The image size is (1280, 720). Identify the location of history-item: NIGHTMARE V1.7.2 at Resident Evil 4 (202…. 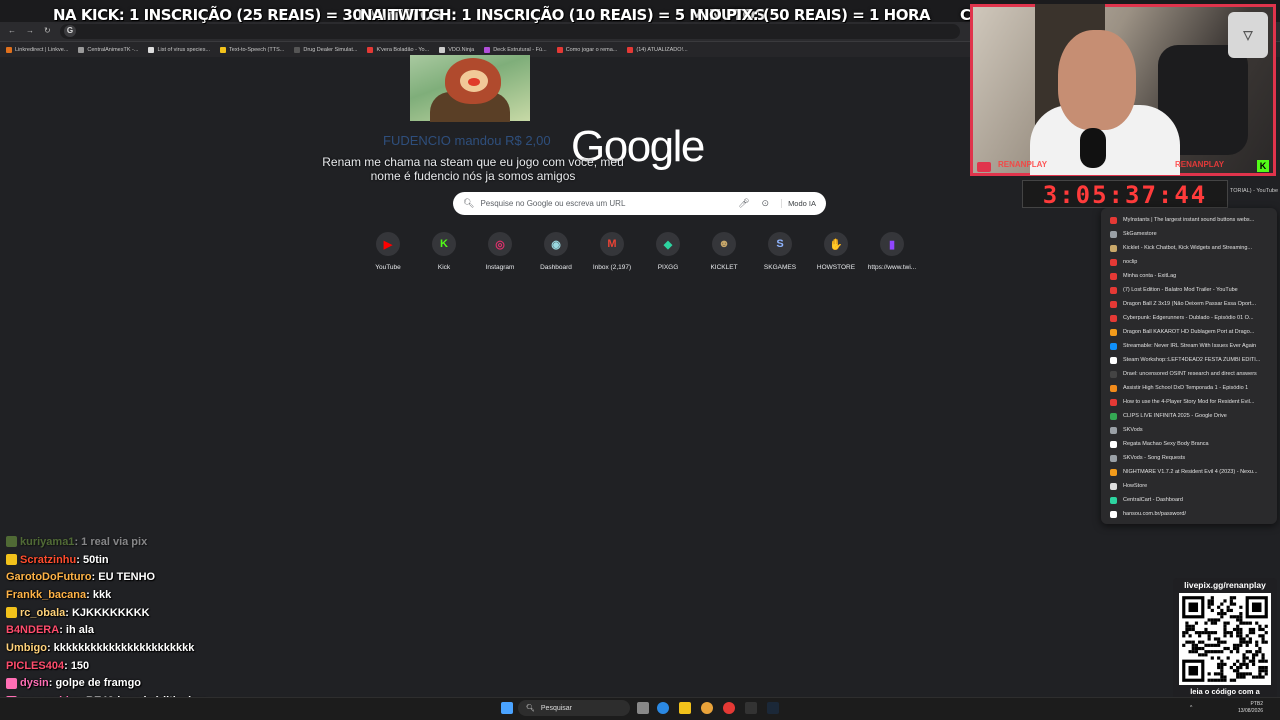
(1189, 472).